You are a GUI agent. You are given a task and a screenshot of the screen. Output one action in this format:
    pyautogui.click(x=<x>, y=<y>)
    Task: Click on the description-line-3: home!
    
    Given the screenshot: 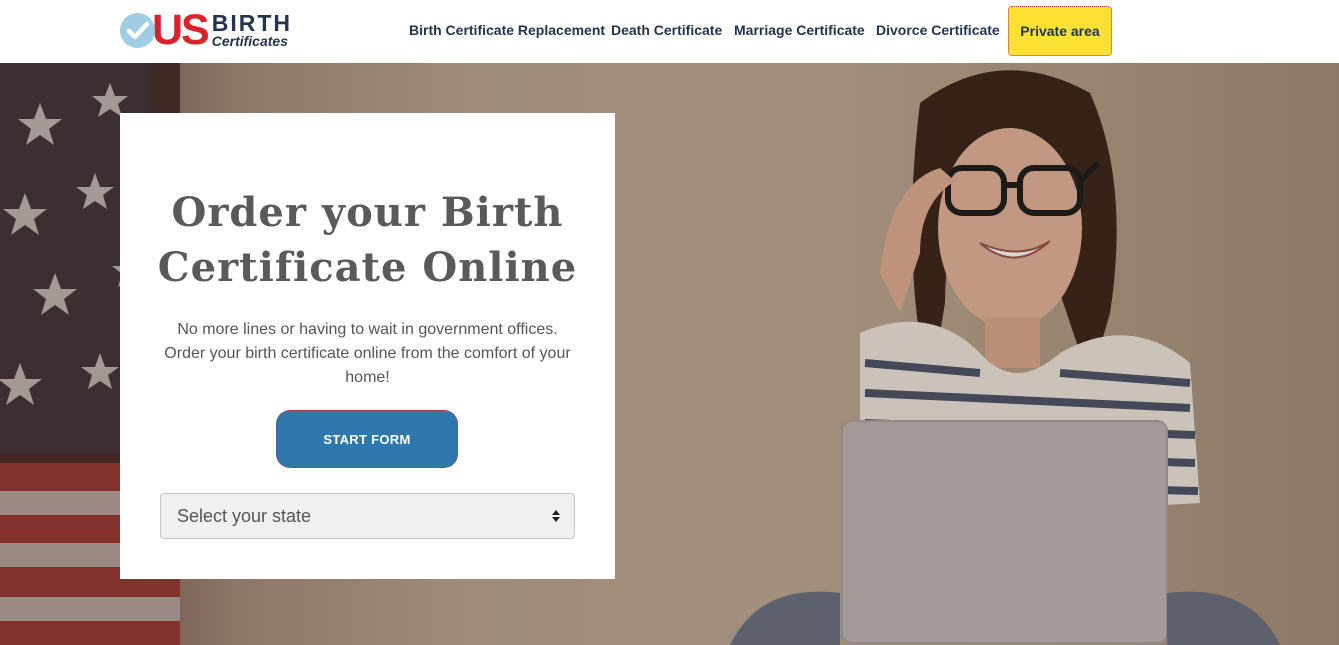 What is the action you would take?
    pyautogui.click(x=367, y=377)
    